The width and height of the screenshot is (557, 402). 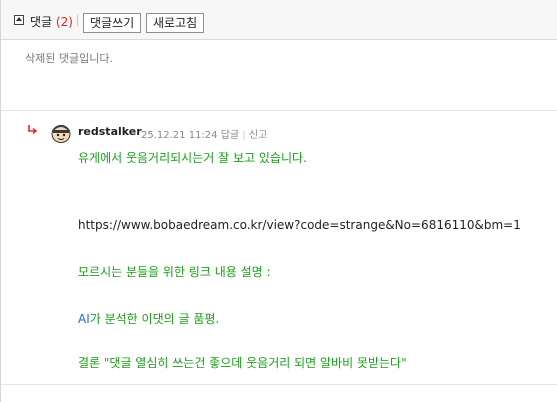 What do you see at coordinates (279, 384) in the screenshot?
I see `comment-bottom-divider` at bounding box center [279, 384].